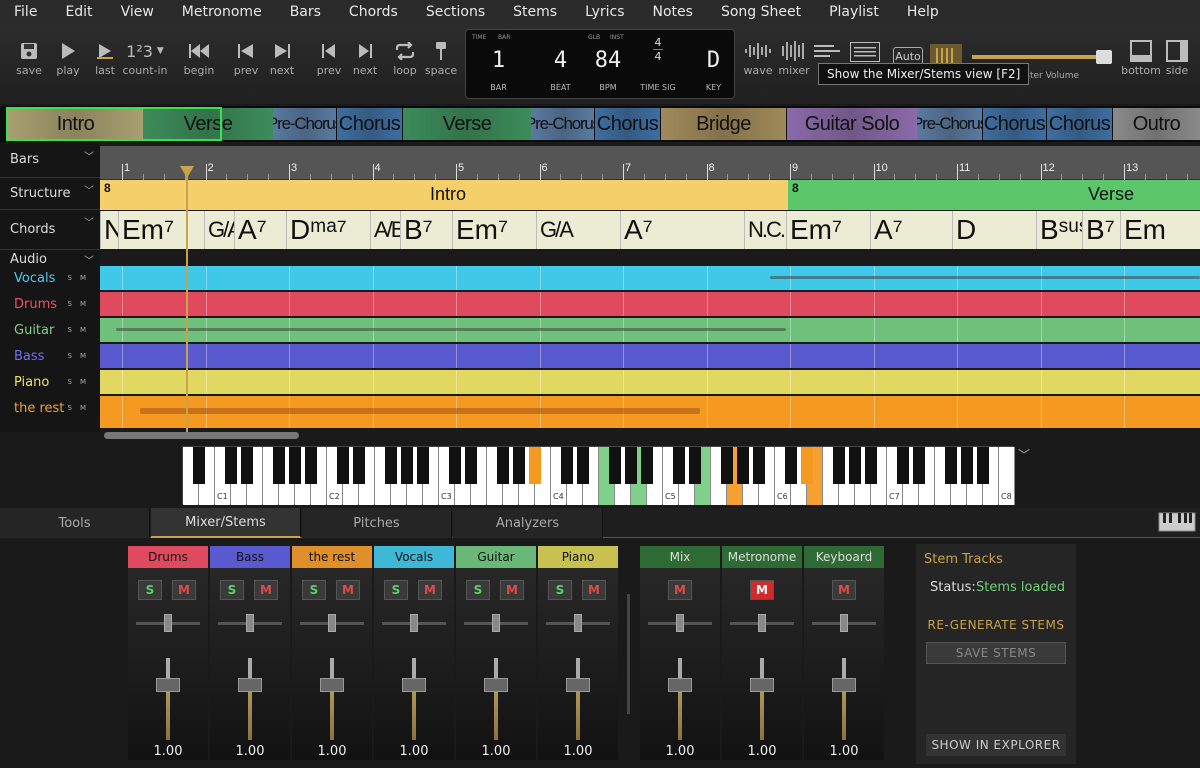  I want to click on structure-block-intro: 8 Intro, so click(444, 195).